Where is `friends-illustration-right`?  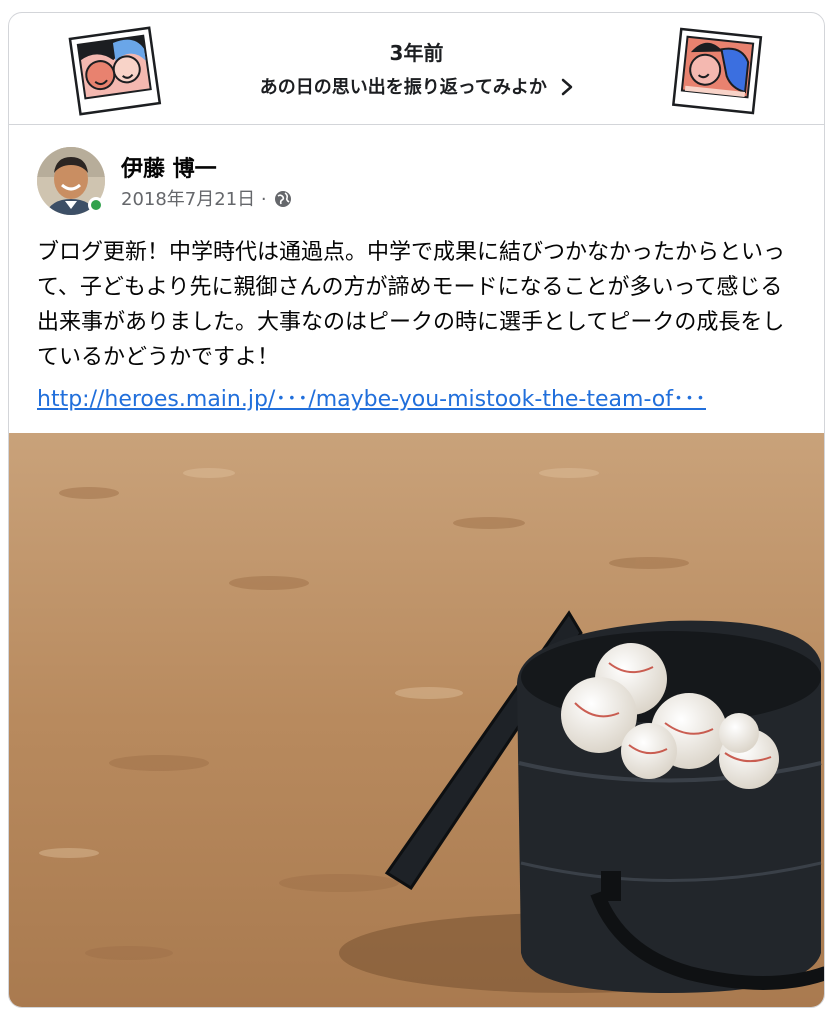
friends-illustration-right is located at coordinates (717, 71).